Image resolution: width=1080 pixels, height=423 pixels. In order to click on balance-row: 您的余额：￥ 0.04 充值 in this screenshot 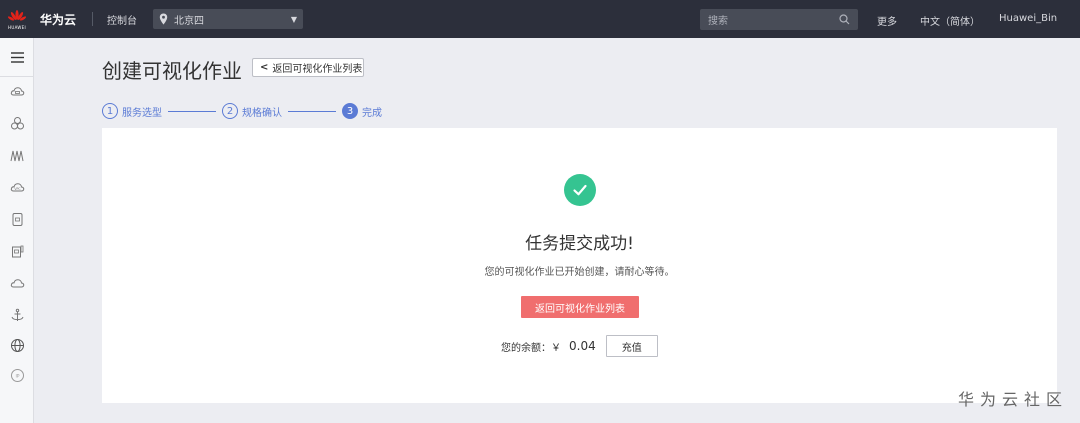, I will do `click(579, 346)`.